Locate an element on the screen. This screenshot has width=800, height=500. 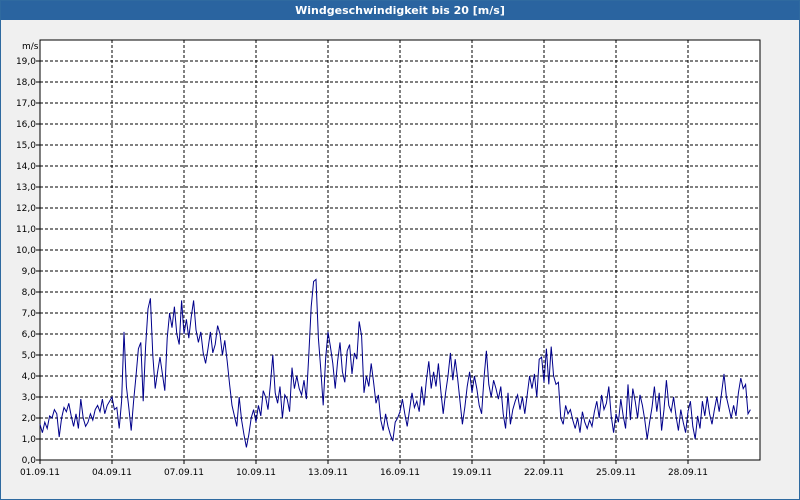
y-axis-unit-label: m/s is located at coordinates (30, 47).